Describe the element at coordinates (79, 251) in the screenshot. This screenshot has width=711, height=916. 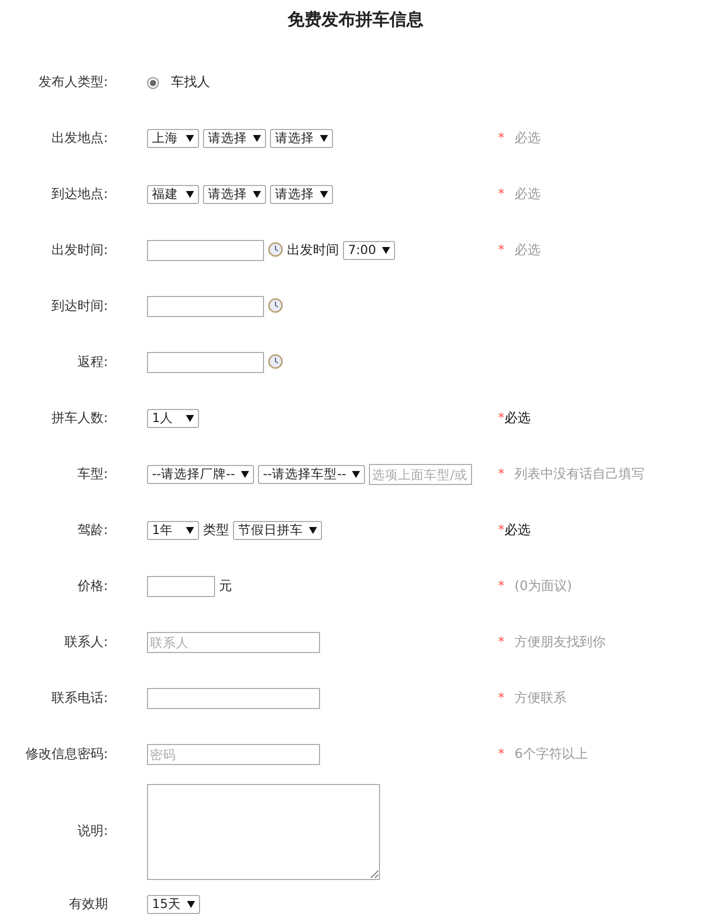
I see `field-label: 出发时间:` at that location.